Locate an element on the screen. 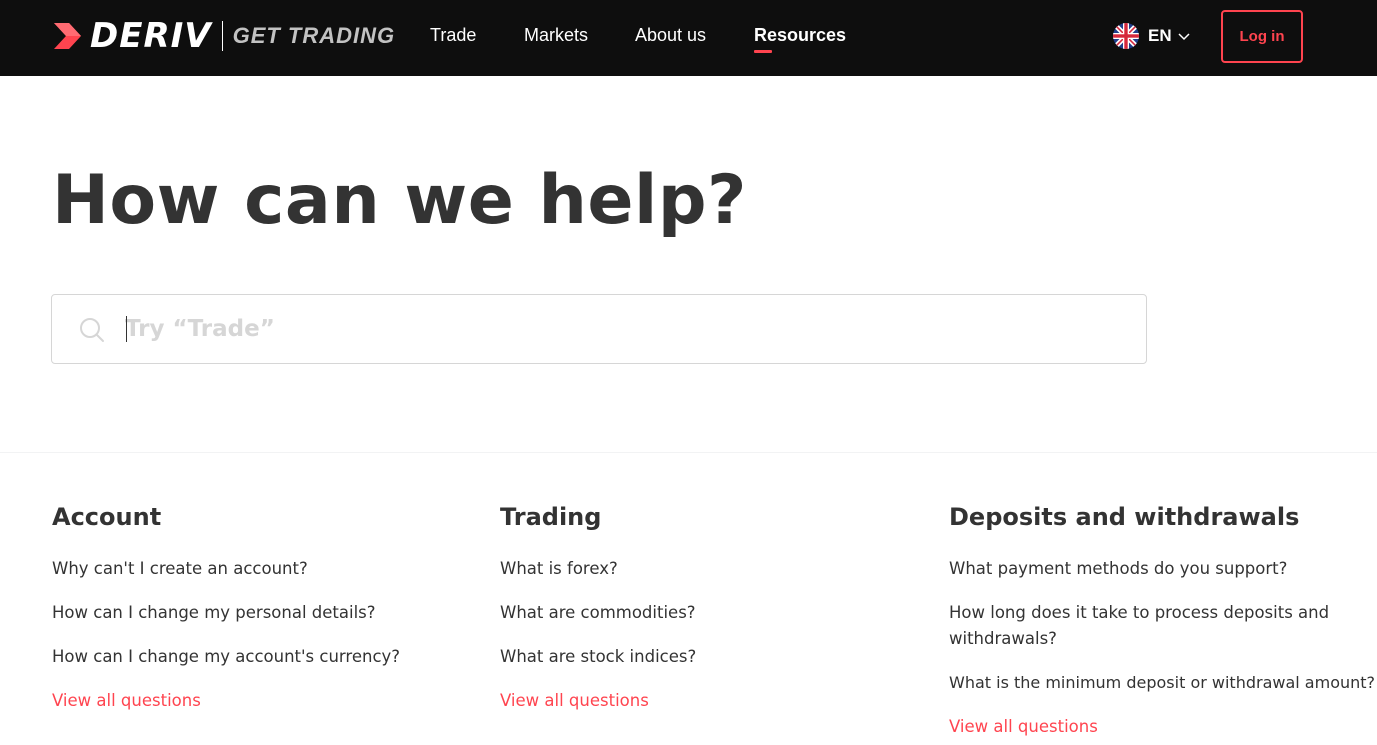 This screenshot has height=745, width=1377. login-button: Log in is located at coordinates (1262, 36).